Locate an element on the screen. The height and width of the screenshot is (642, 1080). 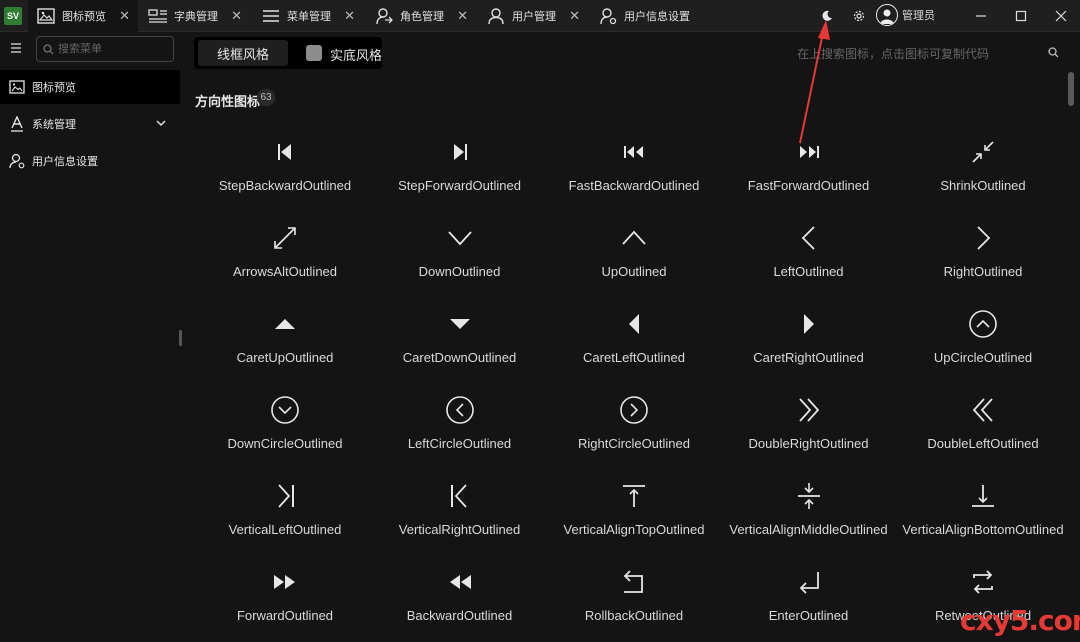
maximize-icon is located at coordinates (1021, 16).